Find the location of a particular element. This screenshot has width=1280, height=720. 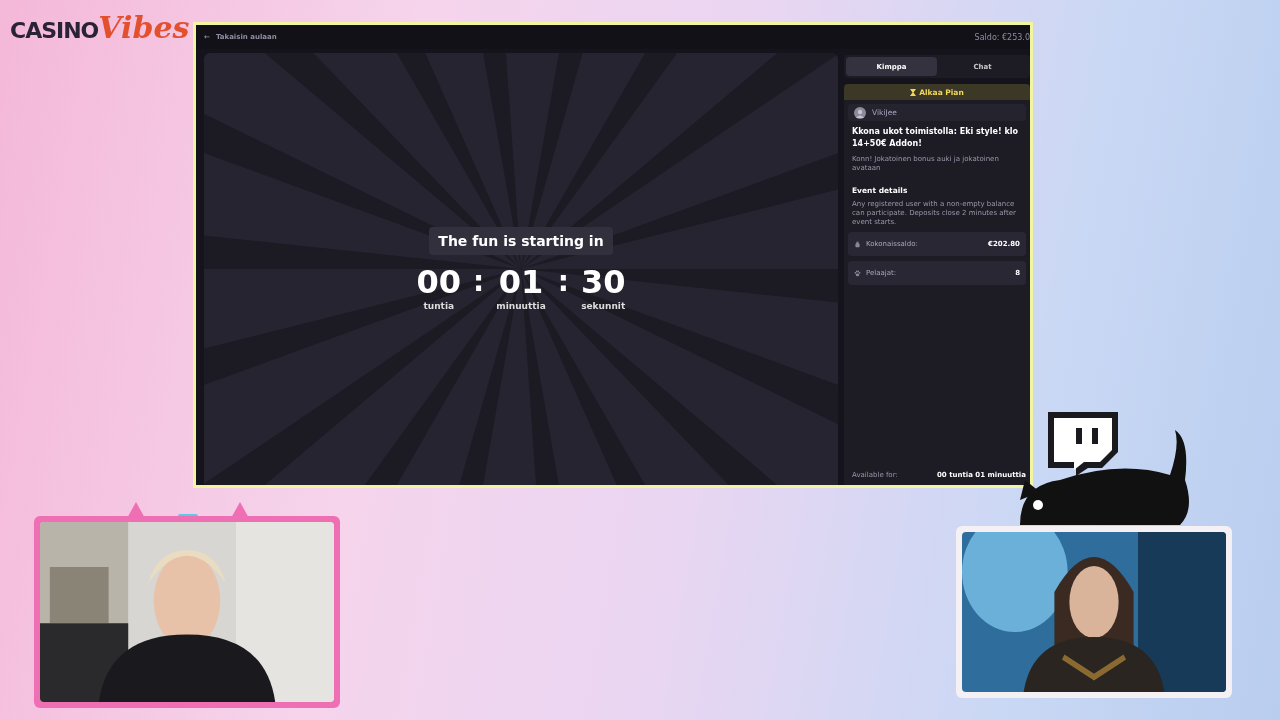

hourglass-icon is located at coordinates (913, 92).